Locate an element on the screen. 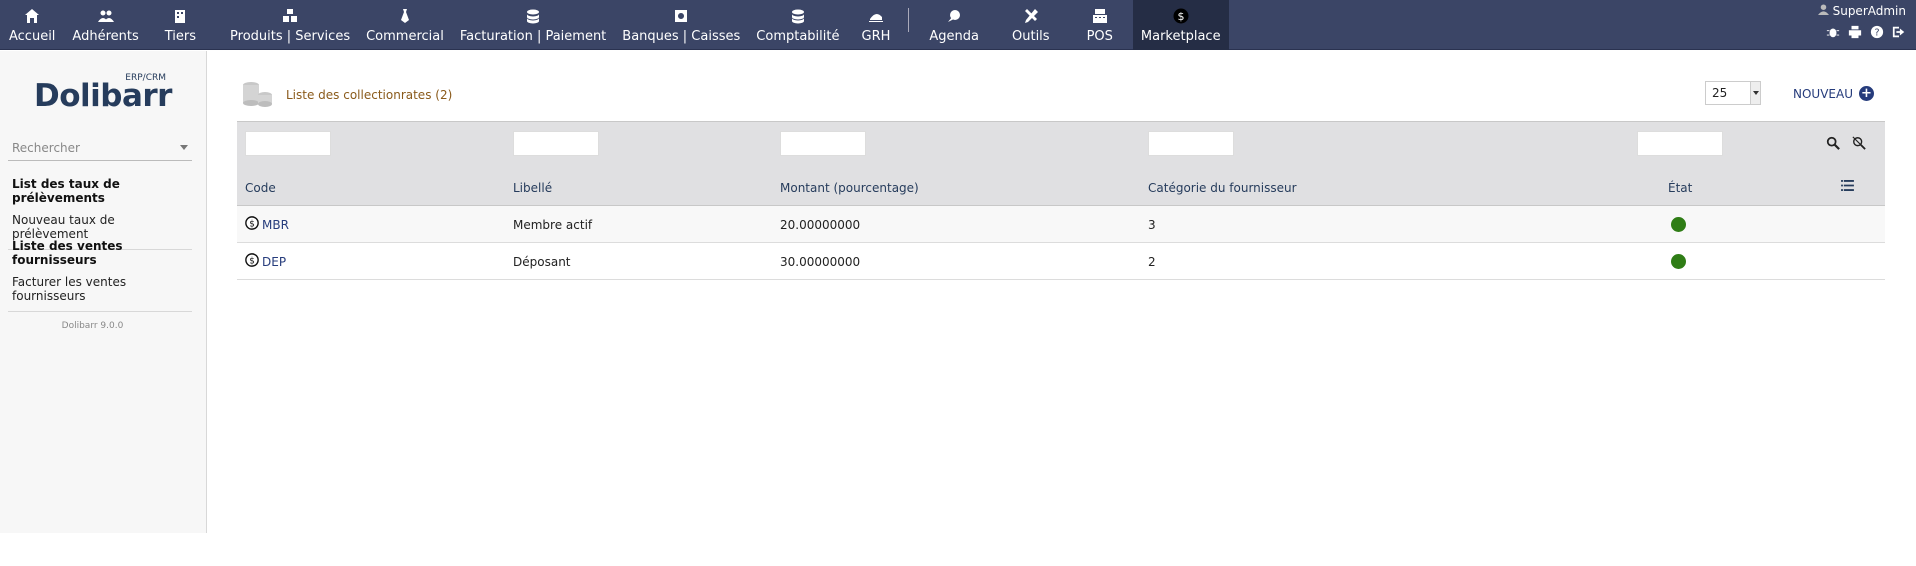 The width and height of the screenshot is (1916, 566). new-button: NOUVEAU + is located at coordinates (1833, 93).